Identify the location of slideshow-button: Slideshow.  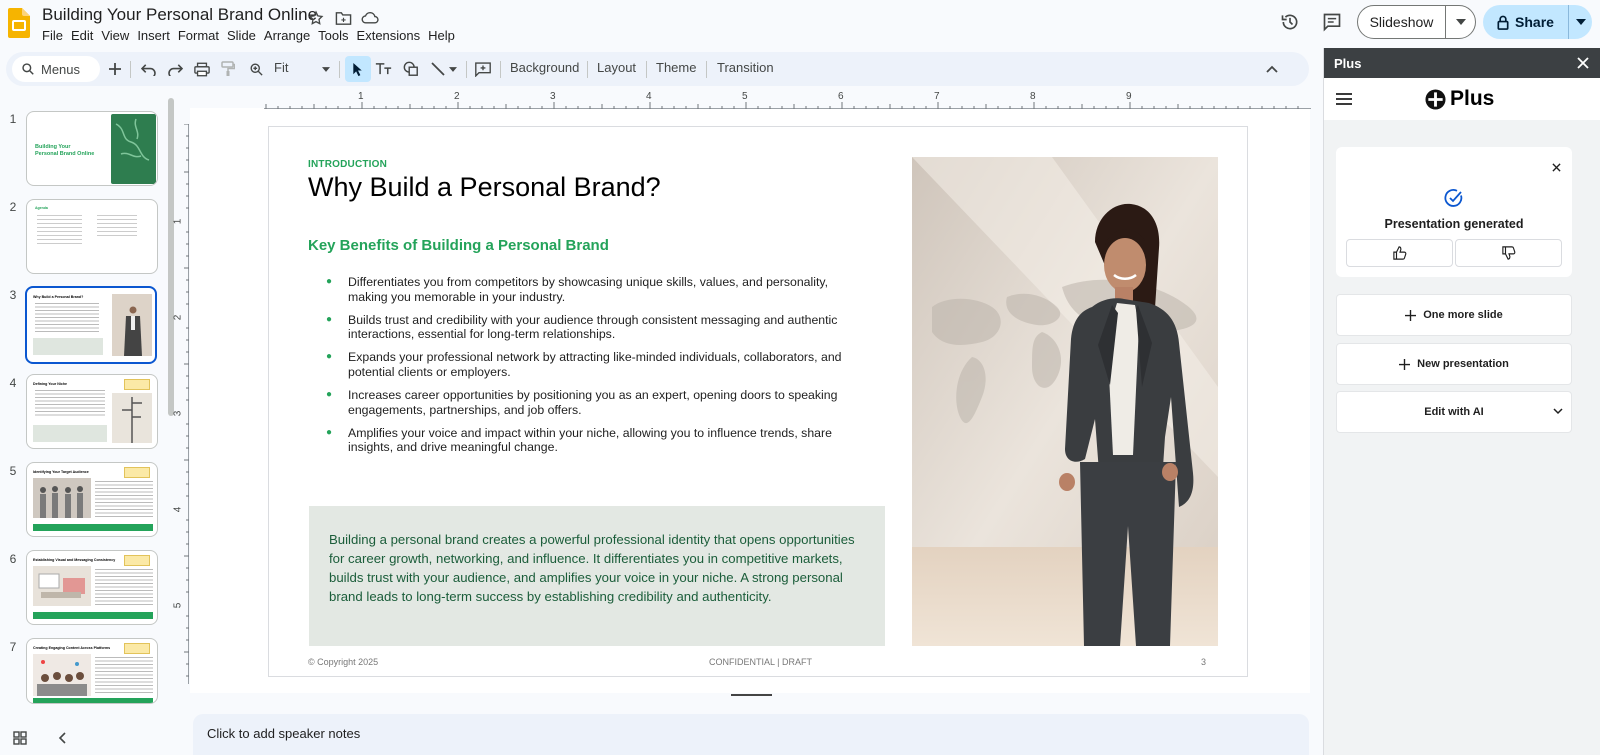
(1401, 22).